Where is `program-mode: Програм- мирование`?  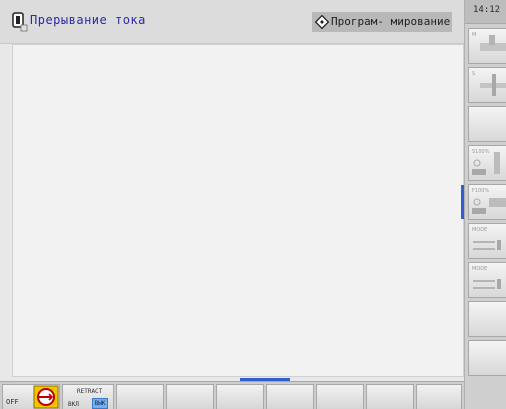 program-mode: Програм- мирование is located at coordinates (382, 22).